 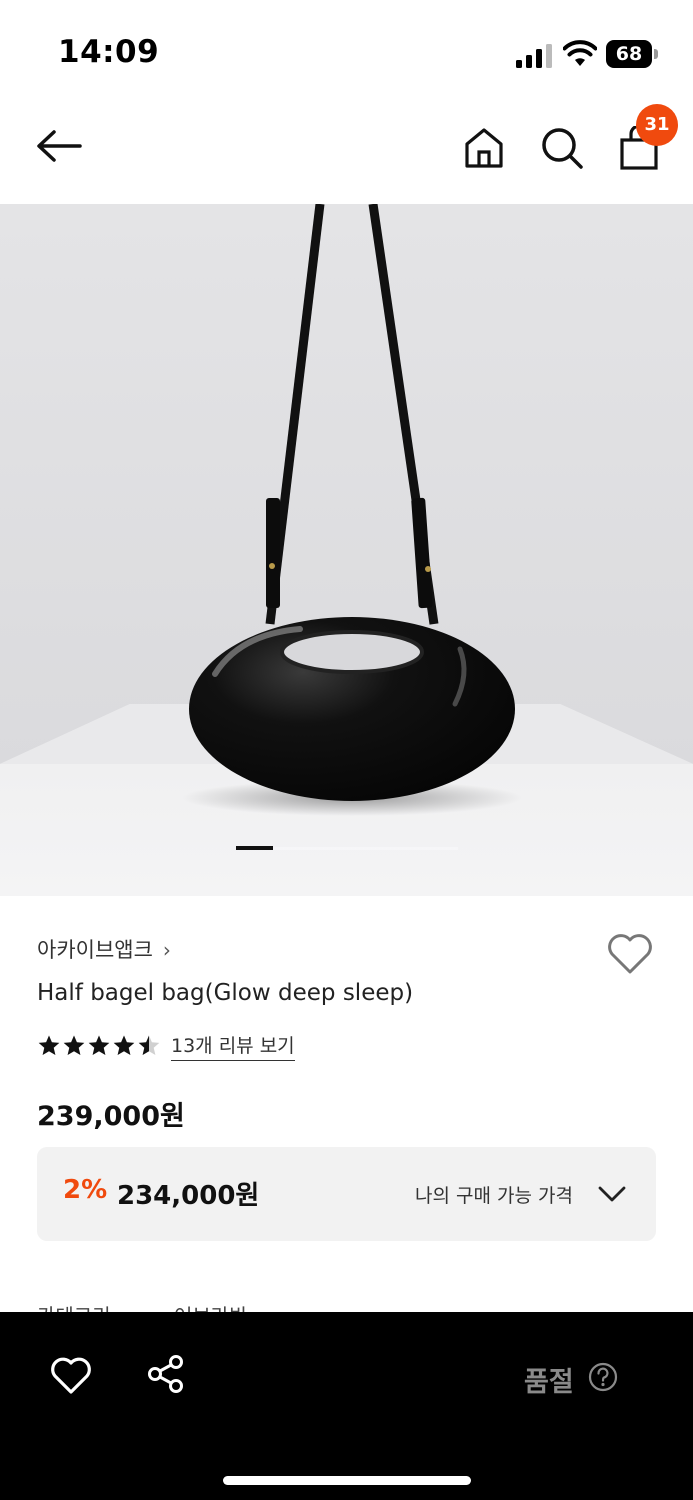 What do you see at coordinates (166, 950) in the screenshot?
I see `chevron-right-icon: ›` at bounding box center [166, 950].